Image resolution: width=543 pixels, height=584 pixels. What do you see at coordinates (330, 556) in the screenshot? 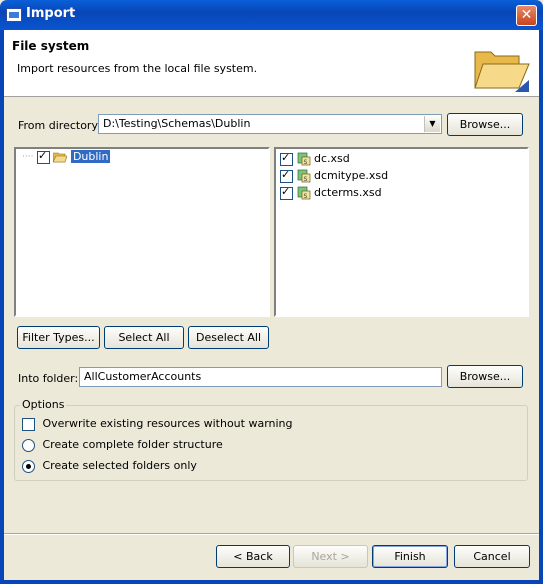
I see `next-button: Next >` at bounding box center [330, 556].